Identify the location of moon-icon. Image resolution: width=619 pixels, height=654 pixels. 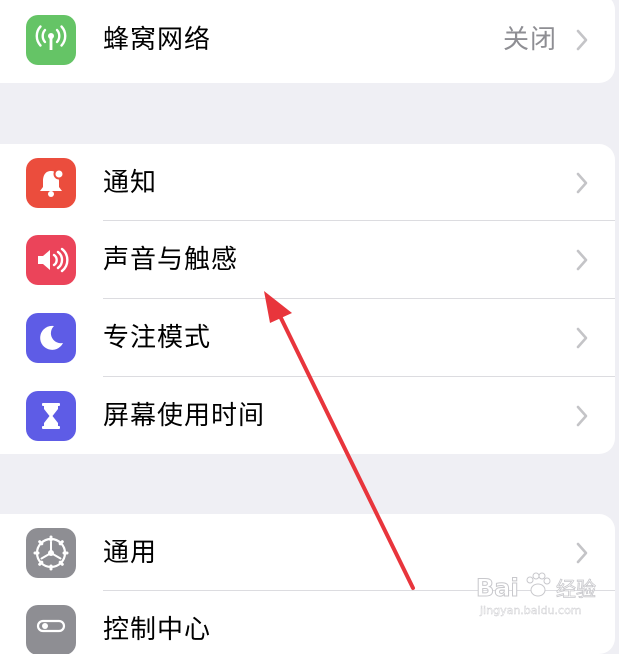
(51, 338).